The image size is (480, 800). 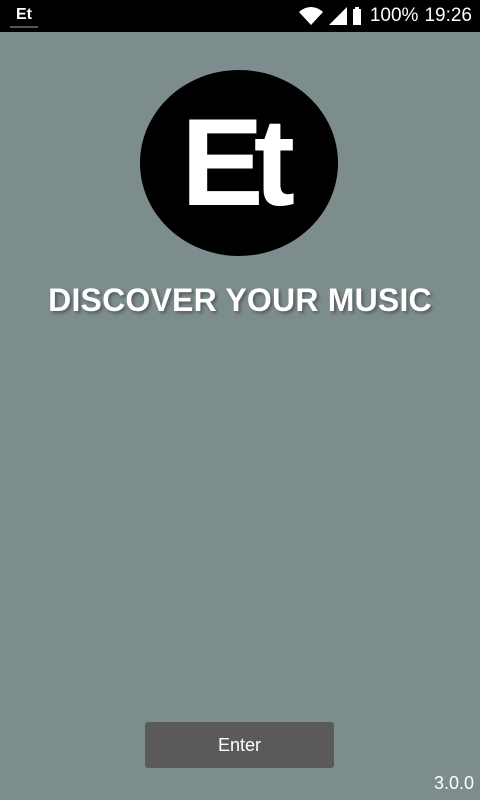 I want to click on status-time: 19:26, so click(x=448, y=15).